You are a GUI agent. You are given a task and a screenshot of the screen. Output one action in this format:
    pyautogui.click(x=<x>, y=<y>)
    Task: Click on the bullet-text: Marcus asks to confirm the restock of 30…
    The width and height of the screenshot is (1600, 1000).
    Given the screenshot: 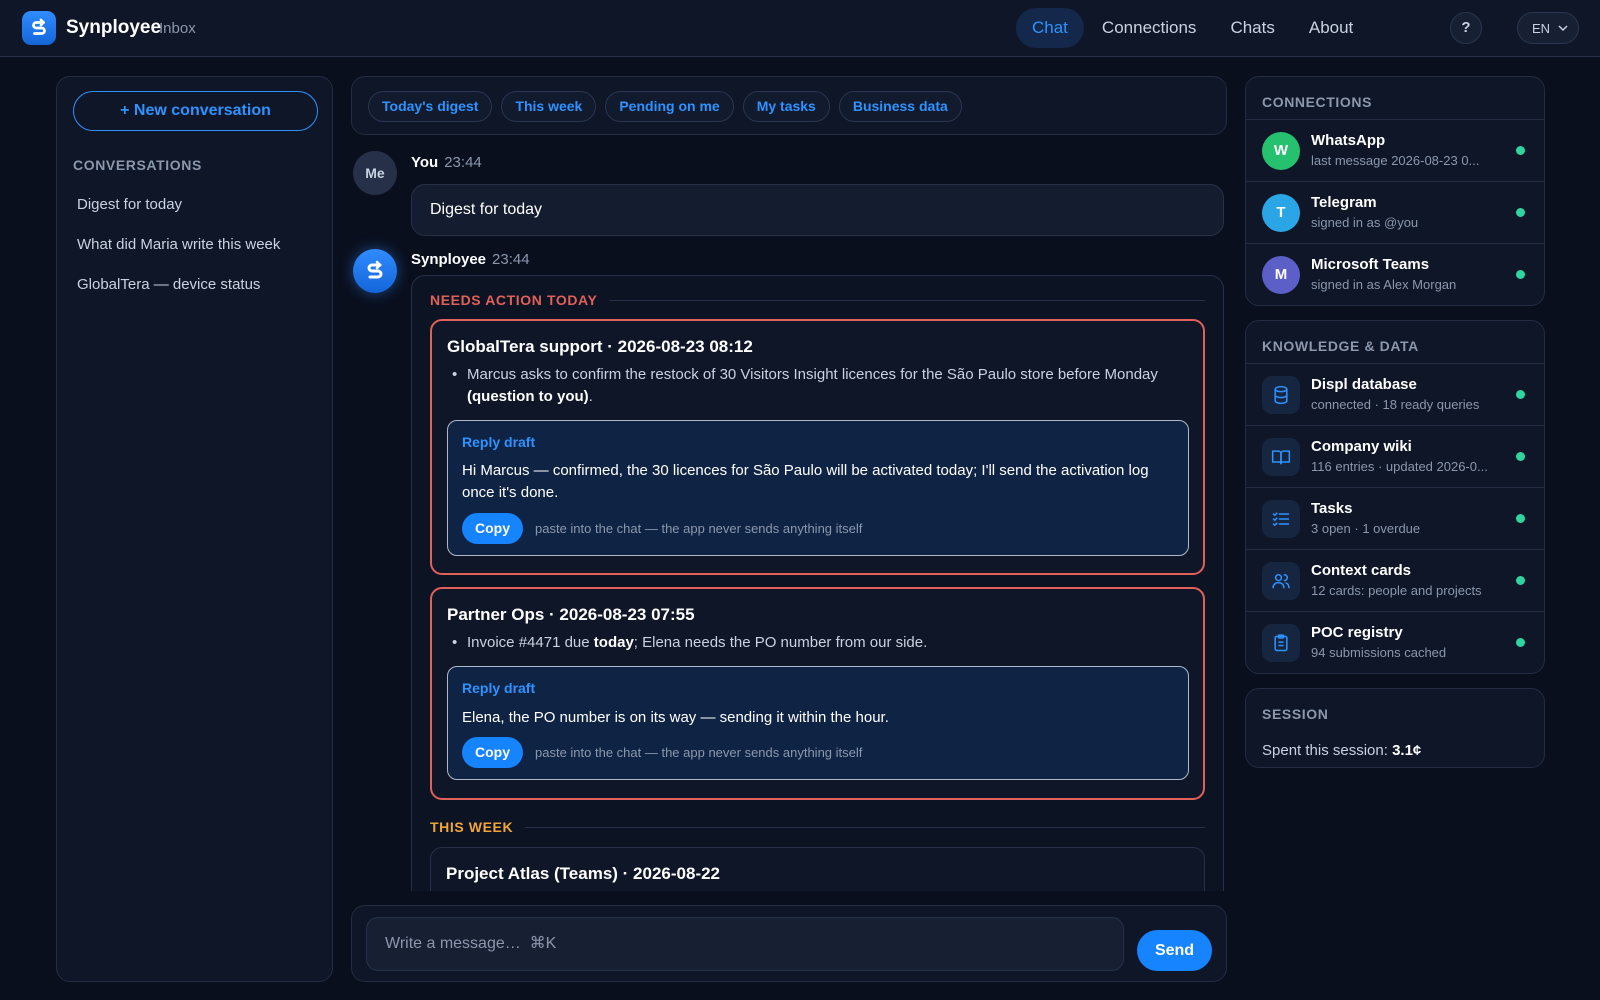 What is the action you would take?
    pyautogui.click(x=812, y=374)
    